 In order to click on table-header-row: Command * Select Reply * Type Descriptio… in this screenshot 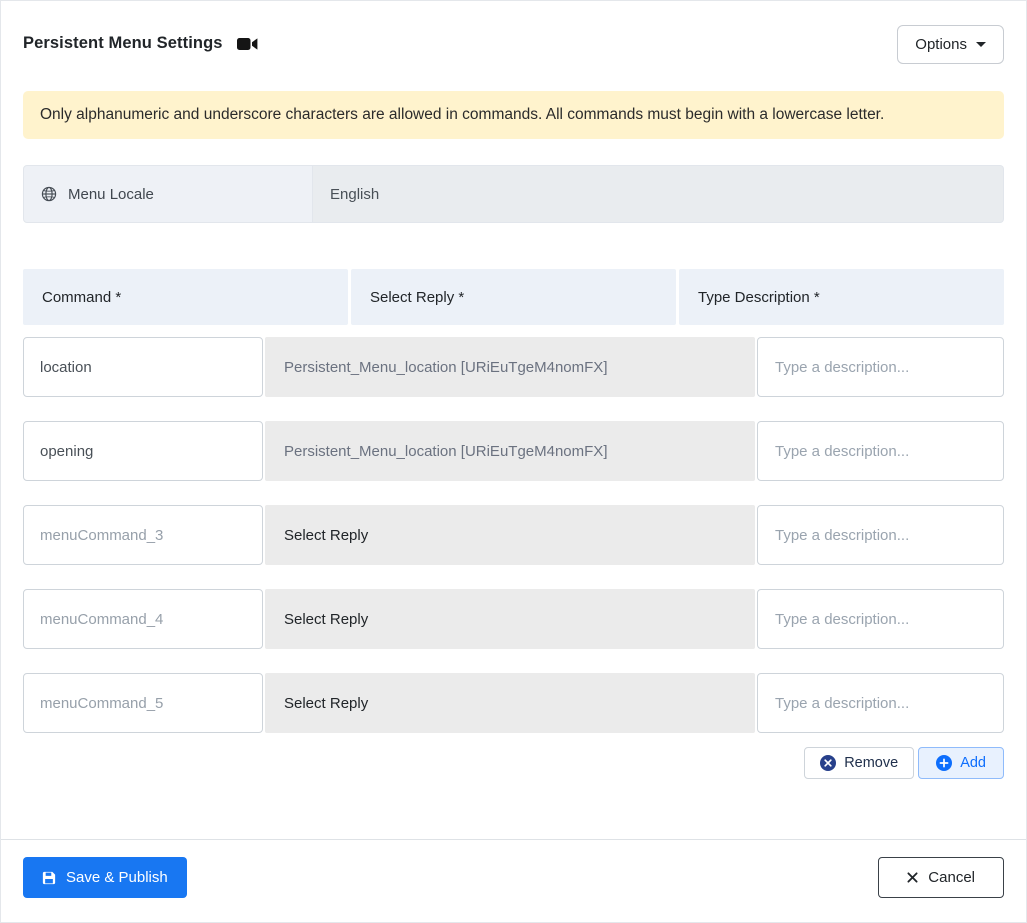, I will do `click(513, 297)`.